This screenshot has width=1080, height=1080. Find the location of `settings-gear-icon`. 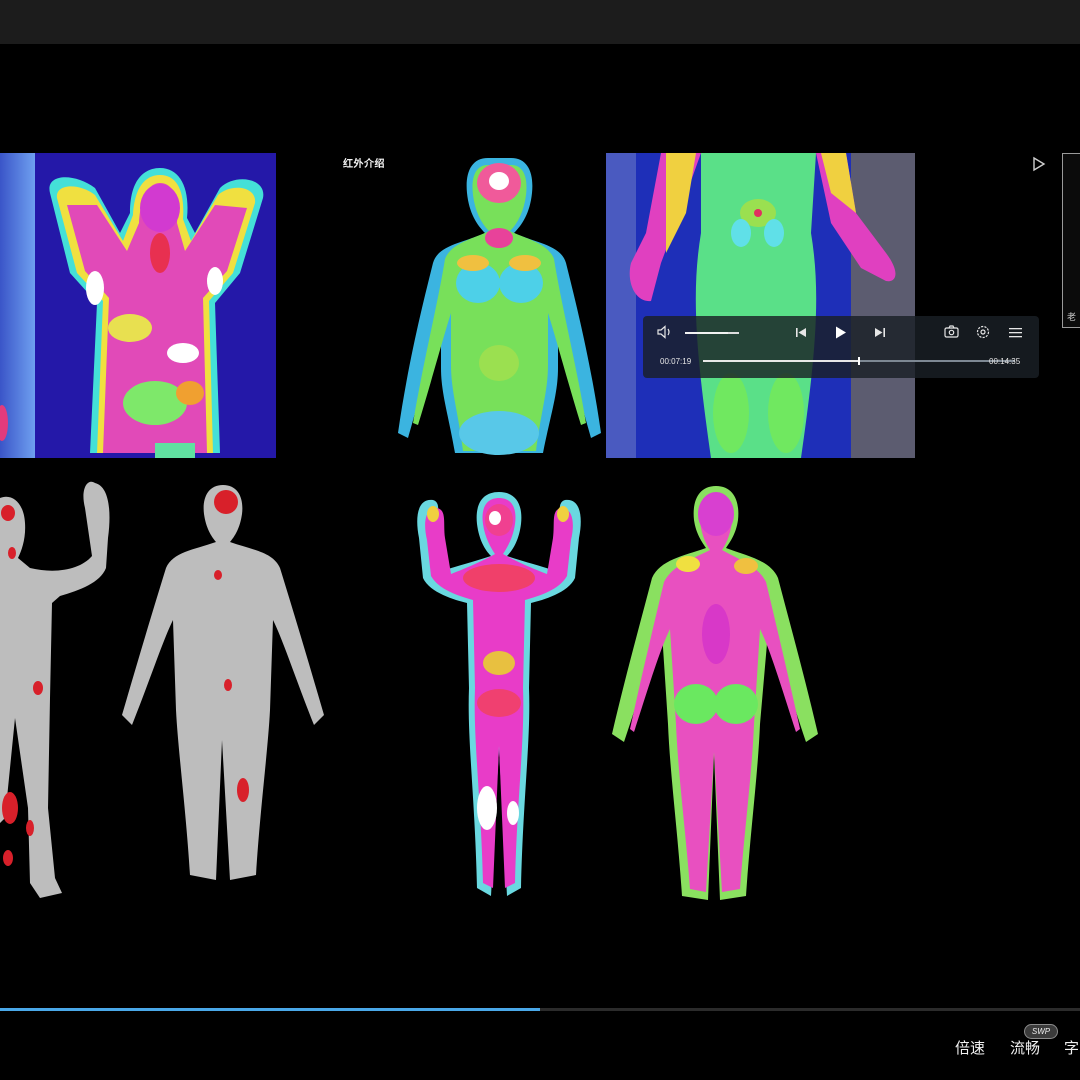

settings-gear-icon is located at coordinates (983, 332).